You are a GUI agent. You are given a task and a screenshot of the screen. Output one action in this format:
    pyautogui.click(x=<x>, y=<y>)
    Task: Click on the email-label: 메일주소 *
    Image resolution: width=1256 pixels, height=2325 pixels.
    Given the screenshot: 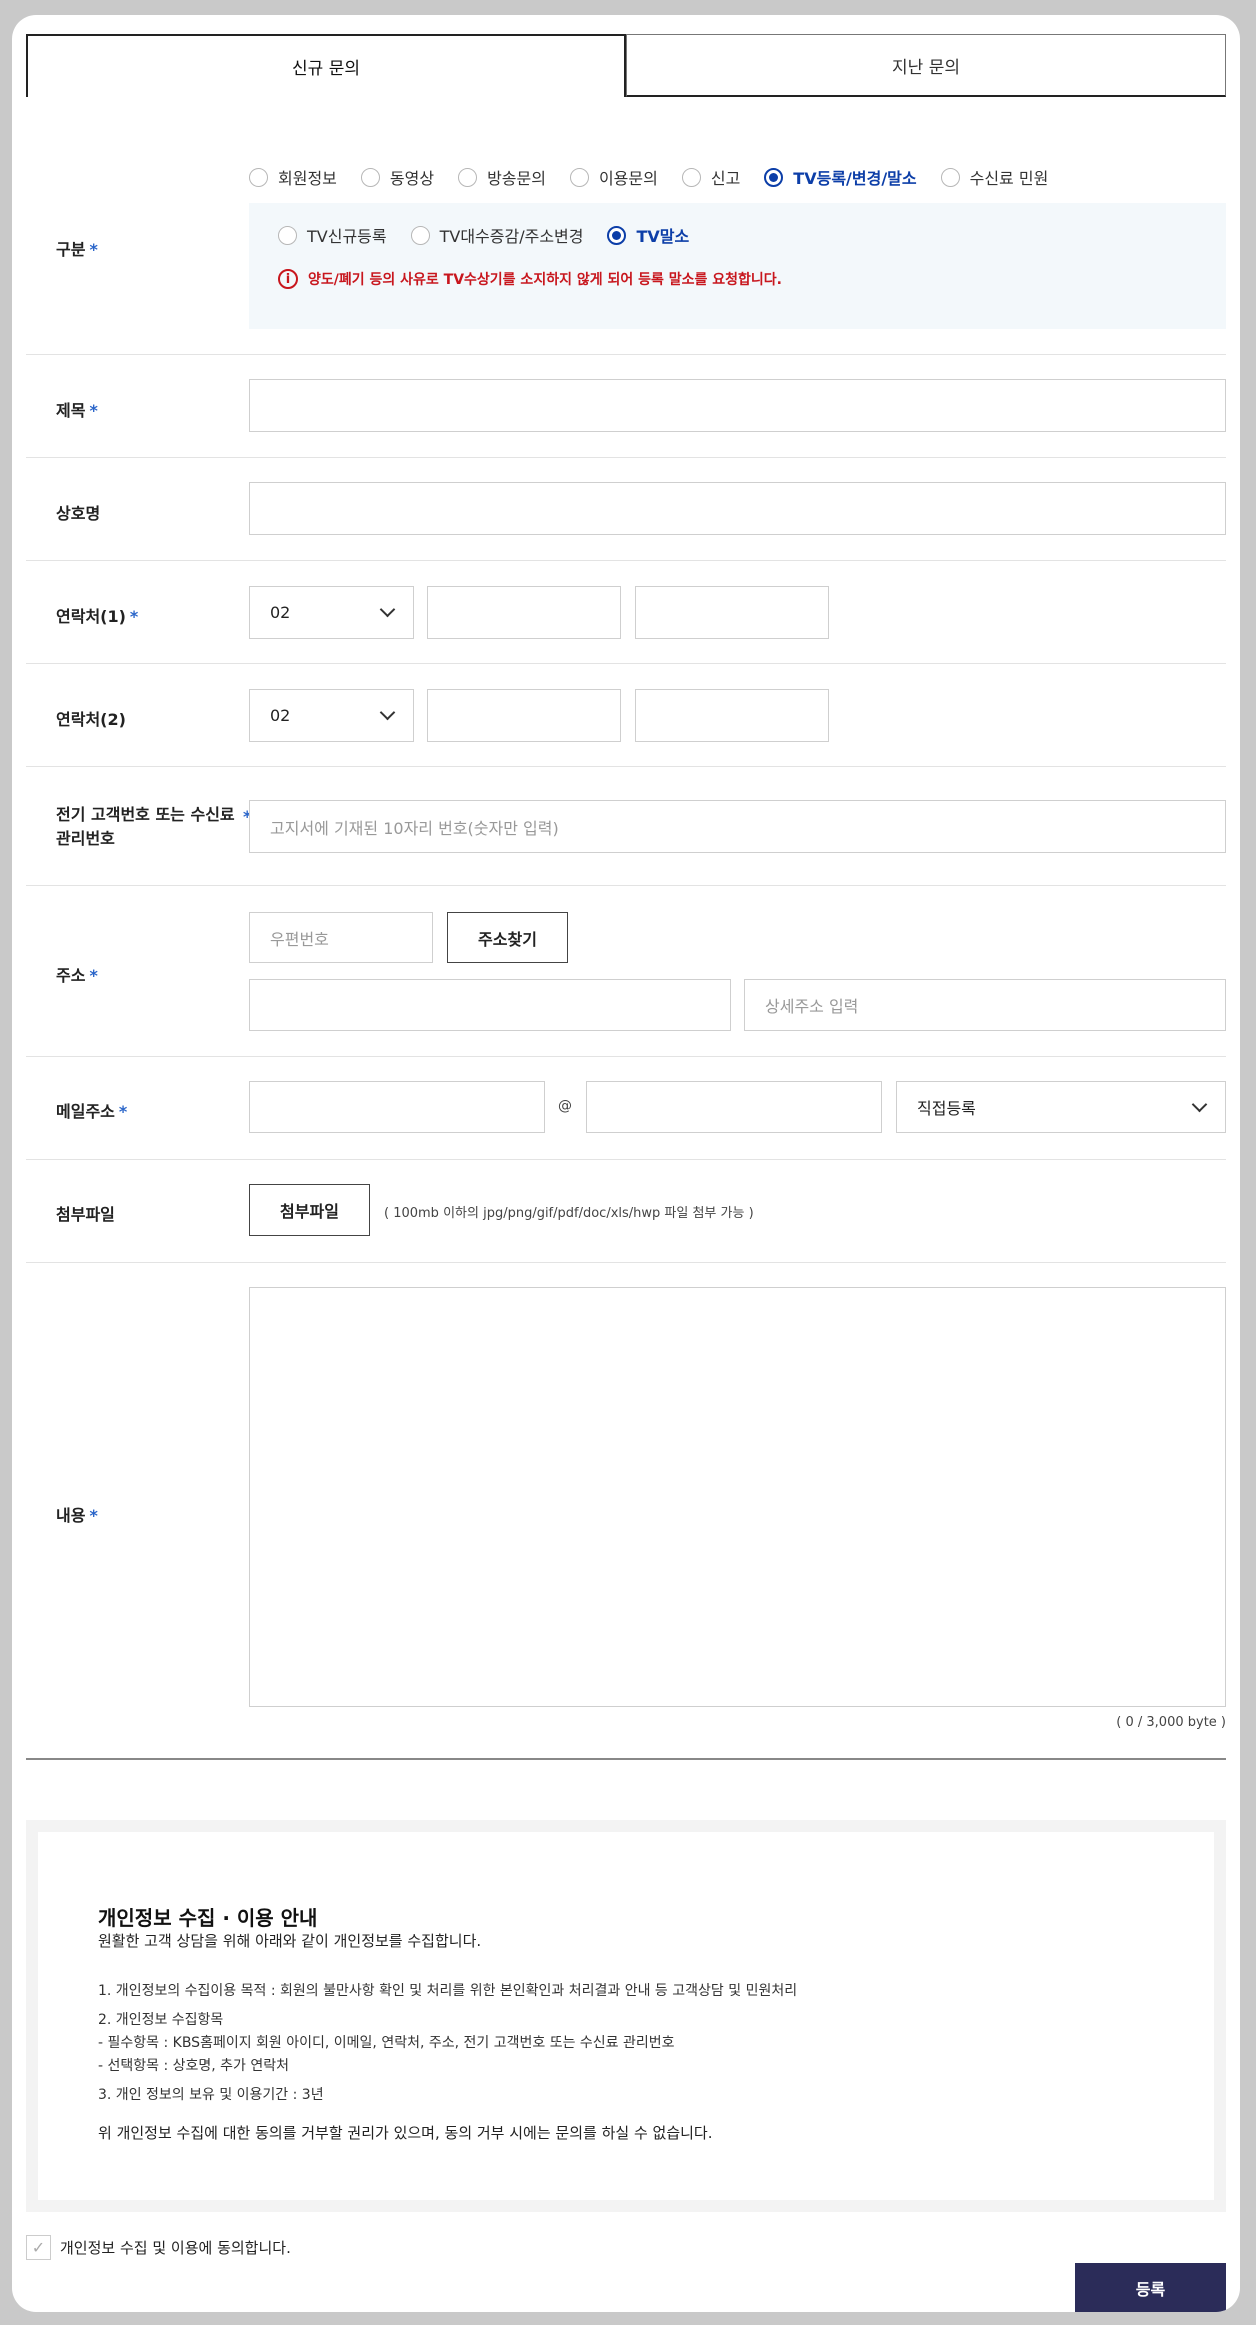 What is the action you would take?
    pyautogui.click(x=92, y=1111)
    